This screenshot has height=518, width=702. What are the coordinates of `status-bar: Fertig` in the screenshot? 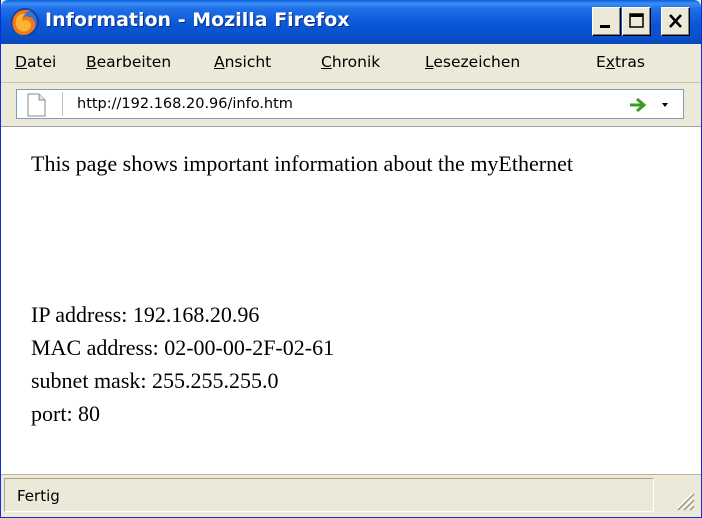 It's located at (351, 495).